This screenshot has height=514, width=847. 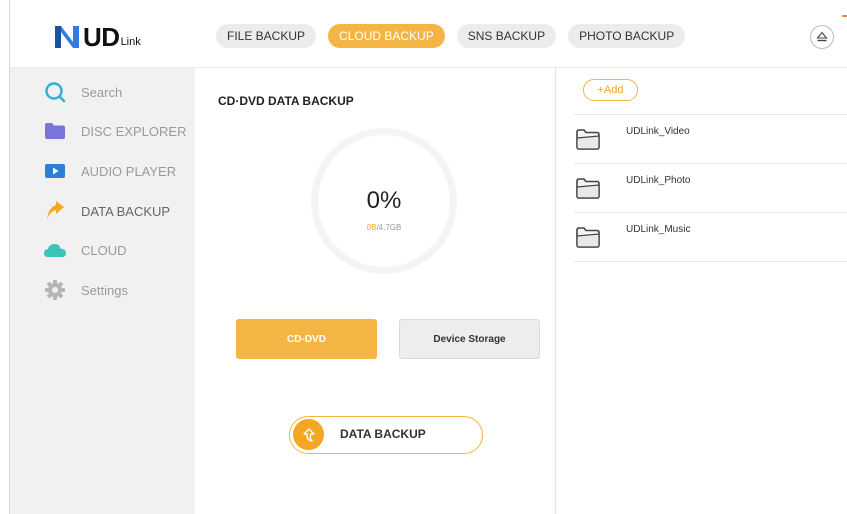 I want to click on udlink-logo: UD Link, so click(x=96, y=37).